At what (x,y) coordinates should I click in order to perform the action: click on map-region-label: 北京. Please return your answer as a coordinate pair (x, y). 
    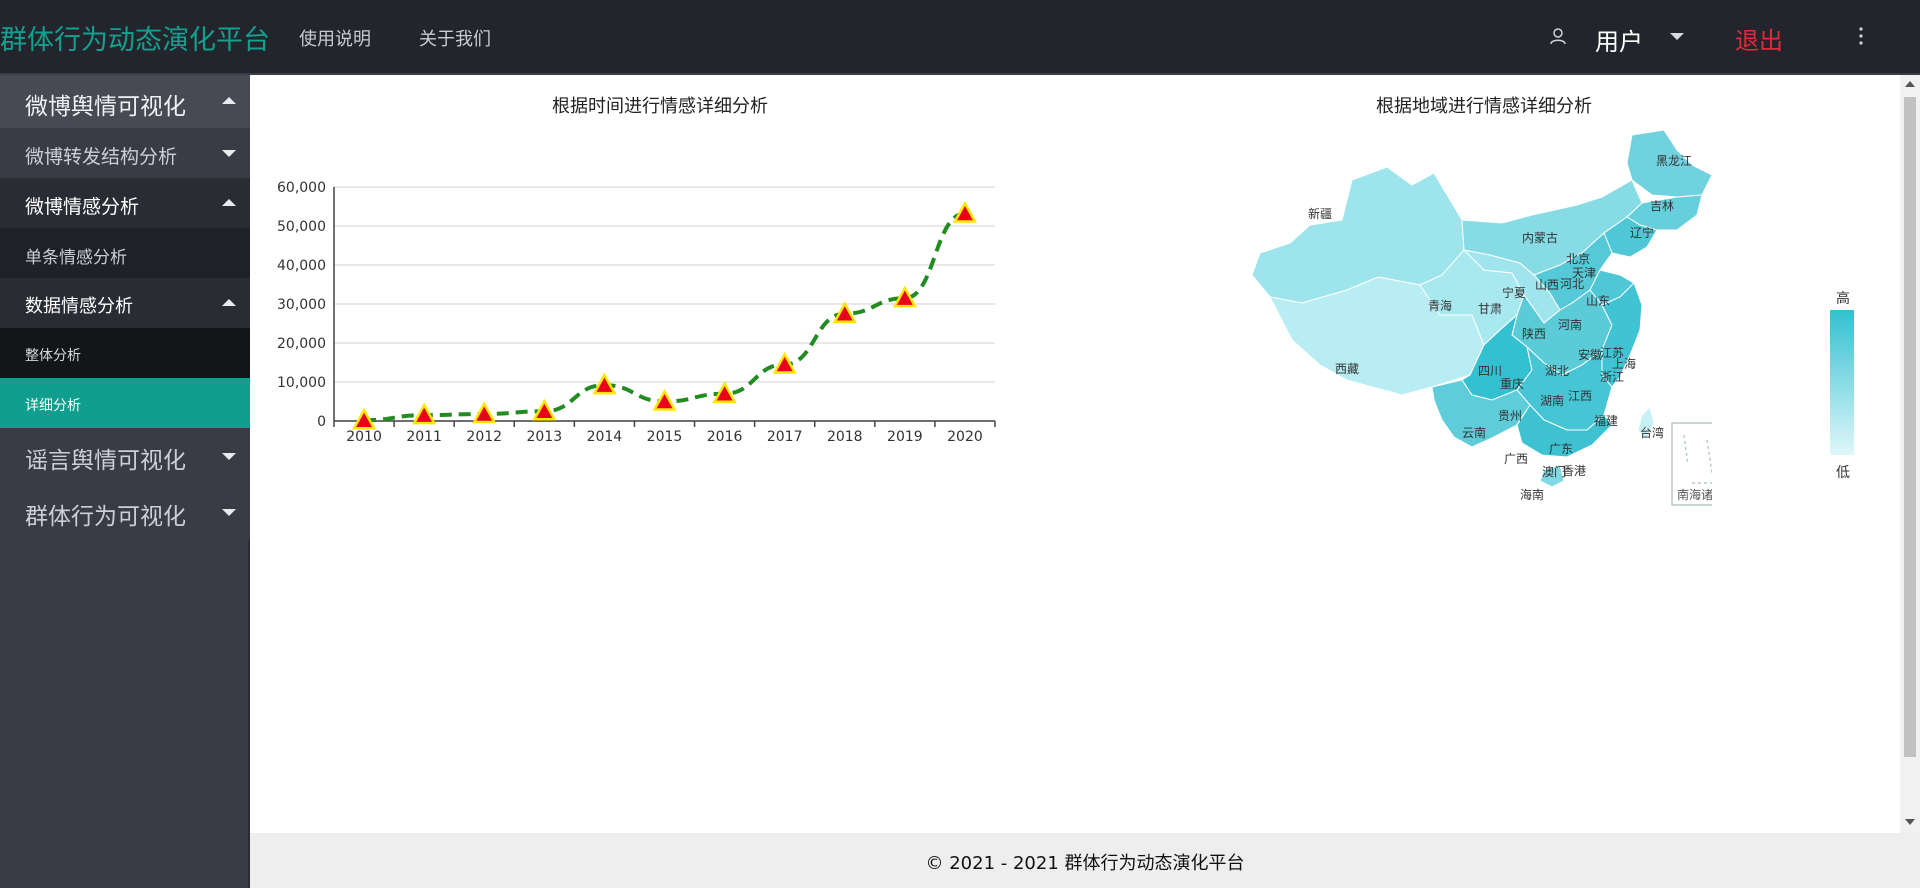
    Looking at the image, I should click on (1578, 259).